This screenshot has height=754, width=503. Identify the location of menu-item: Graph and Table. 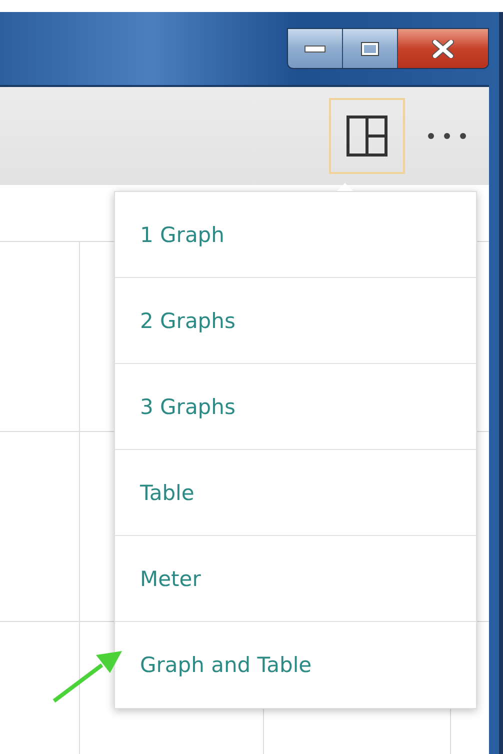
(295, 665).